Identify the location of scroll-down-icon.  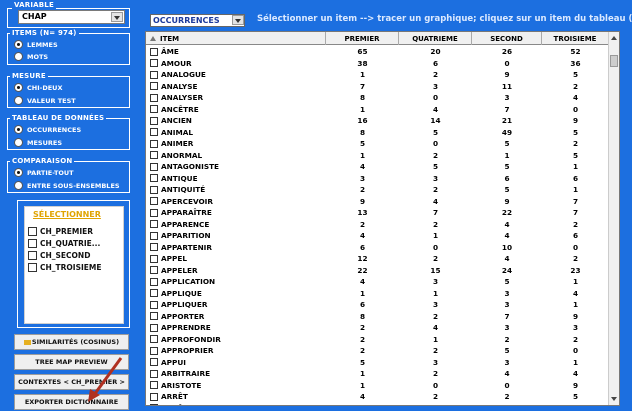
(614, 399).